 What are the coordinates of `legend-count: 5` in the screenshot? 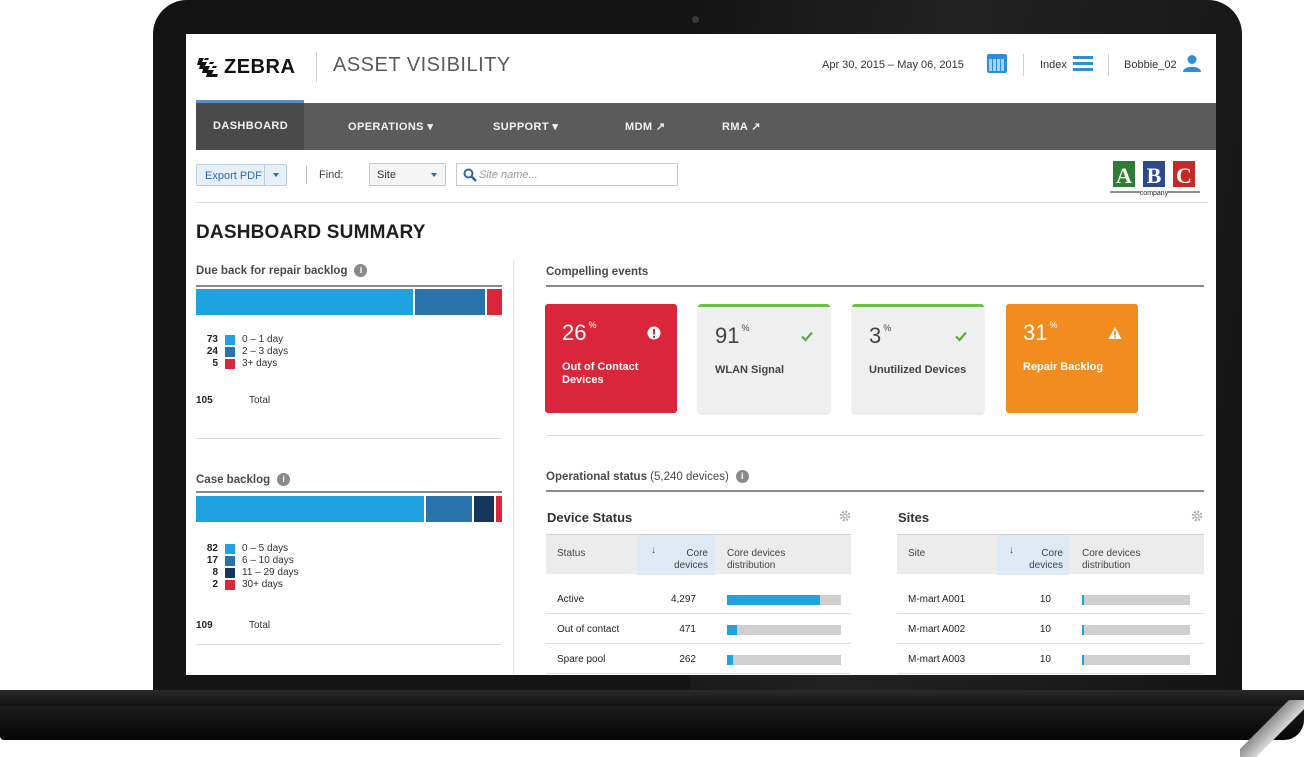 It's located at (215, 363).